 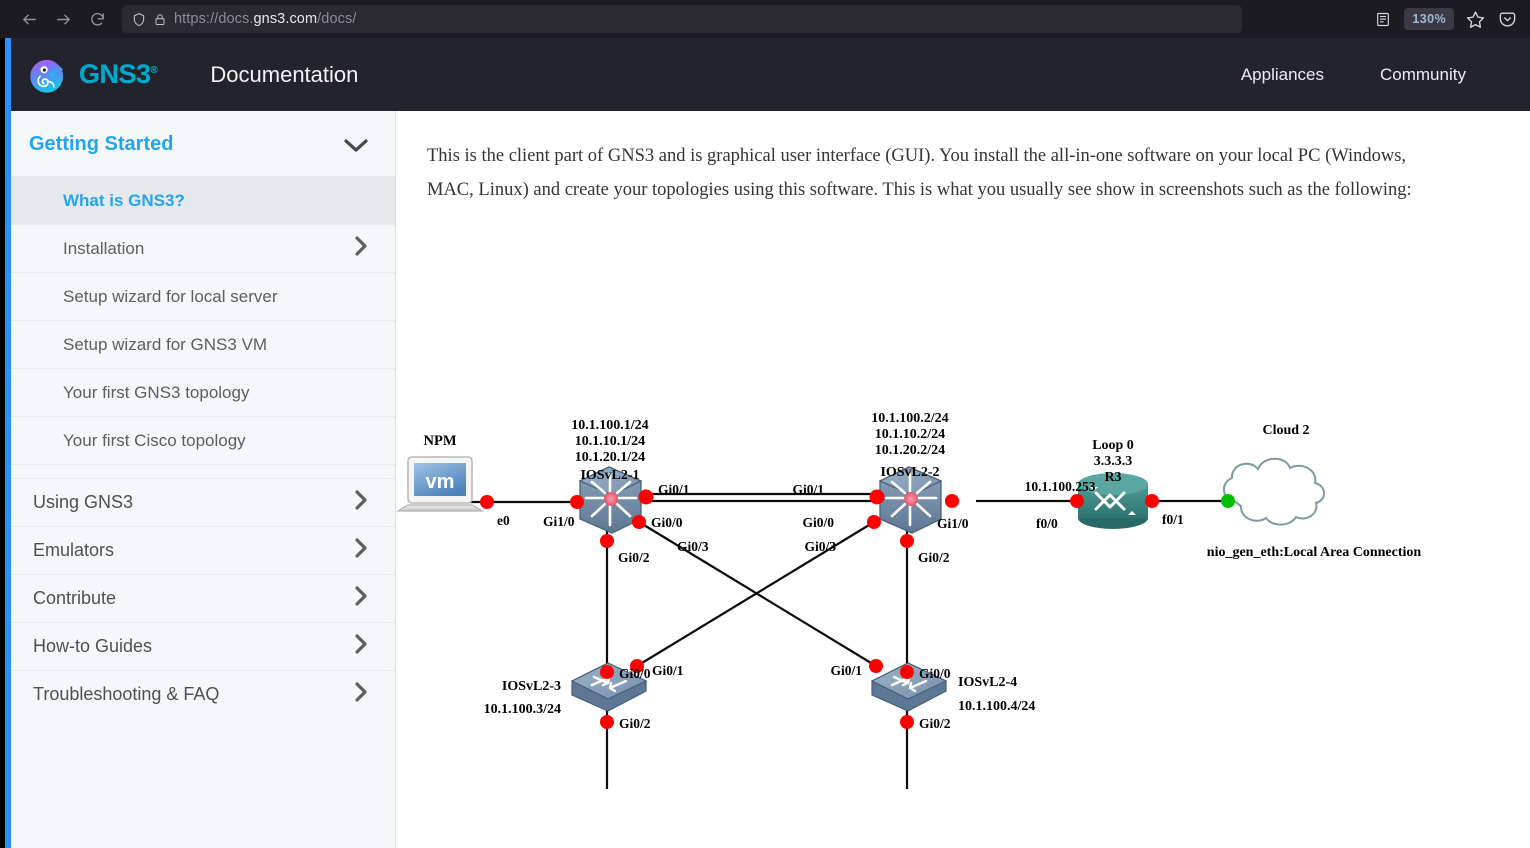 What do you see at coordinates (203, 471) in the screenshot?
I see `sidebar-divider` at bounding box center [203, 471].